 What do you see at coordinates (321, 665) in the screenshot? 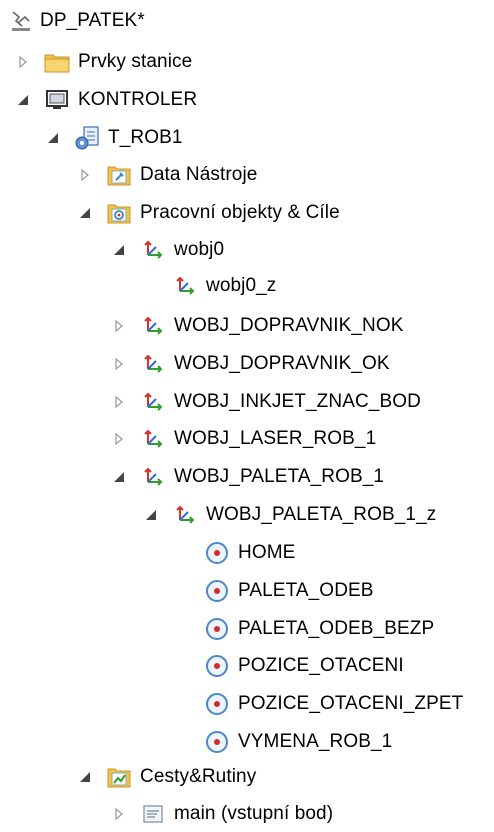
I see `tree-node-label: POZICE_OTACENI` at bounding box center [321, 665].